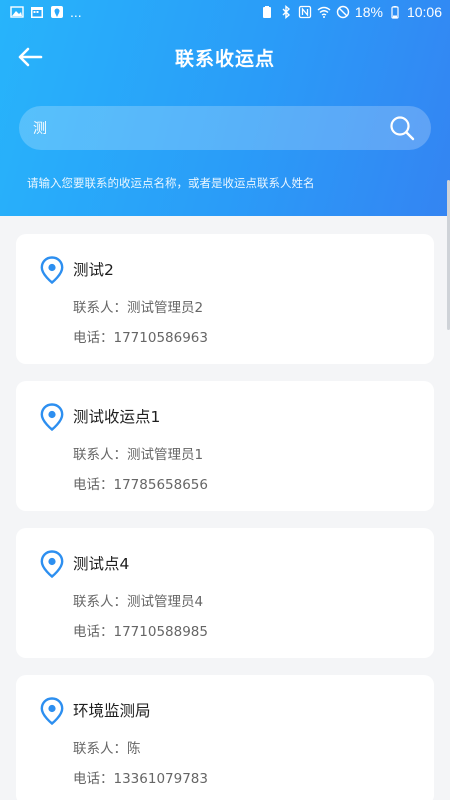 The image size is (450, 800). Describe the element at coordinates (107, 749) in the screenshot. I see `pickup-point-contact: 联系人：陈` at that location.